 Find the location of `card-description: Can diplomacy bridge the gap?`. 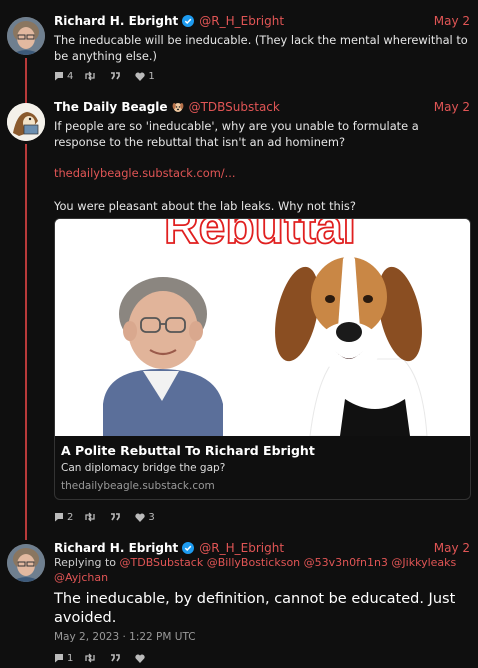

card-description: Can diplomacy bridge the gap? is located at coordinates (143, 468).